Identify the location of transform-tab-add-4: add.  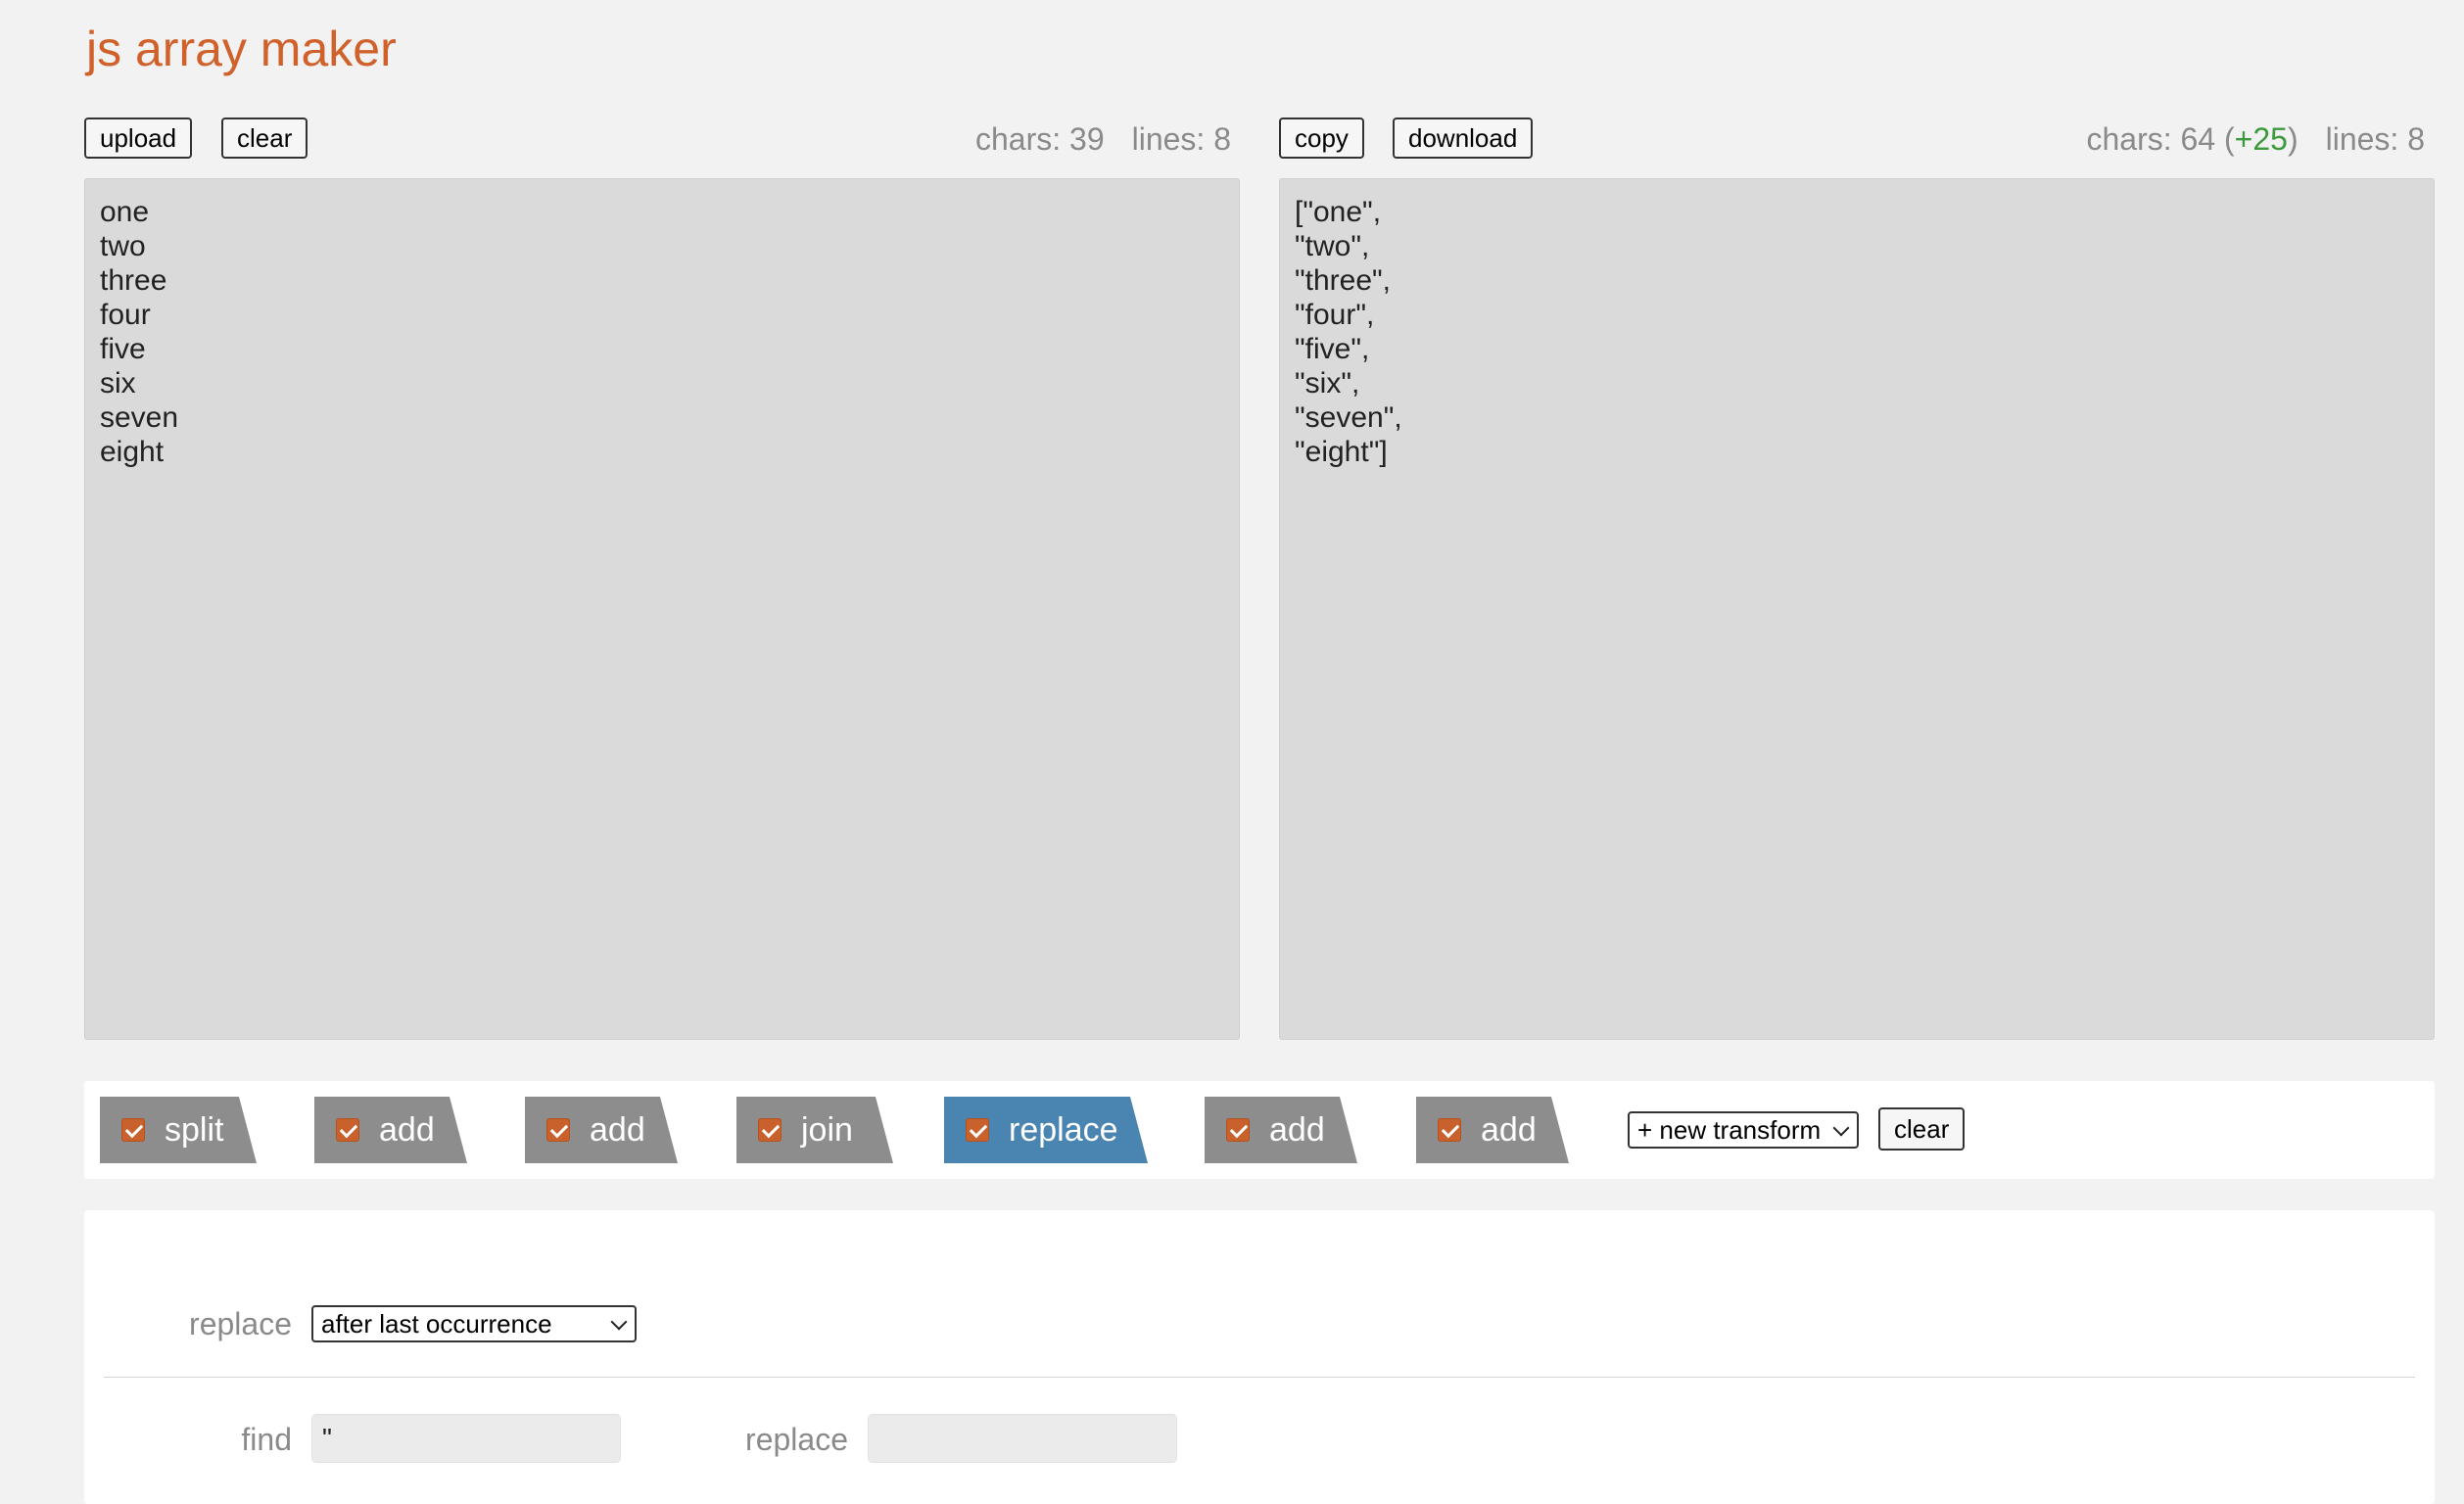
(1492, 1130).